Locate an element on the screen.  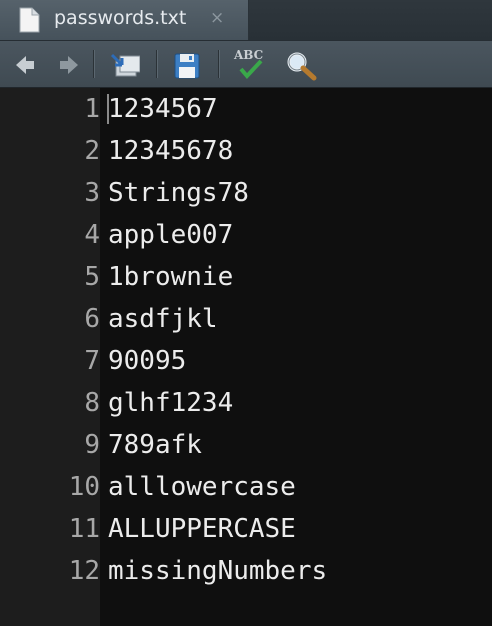
go-to-directory-icon is located at coordinates (124, 67).